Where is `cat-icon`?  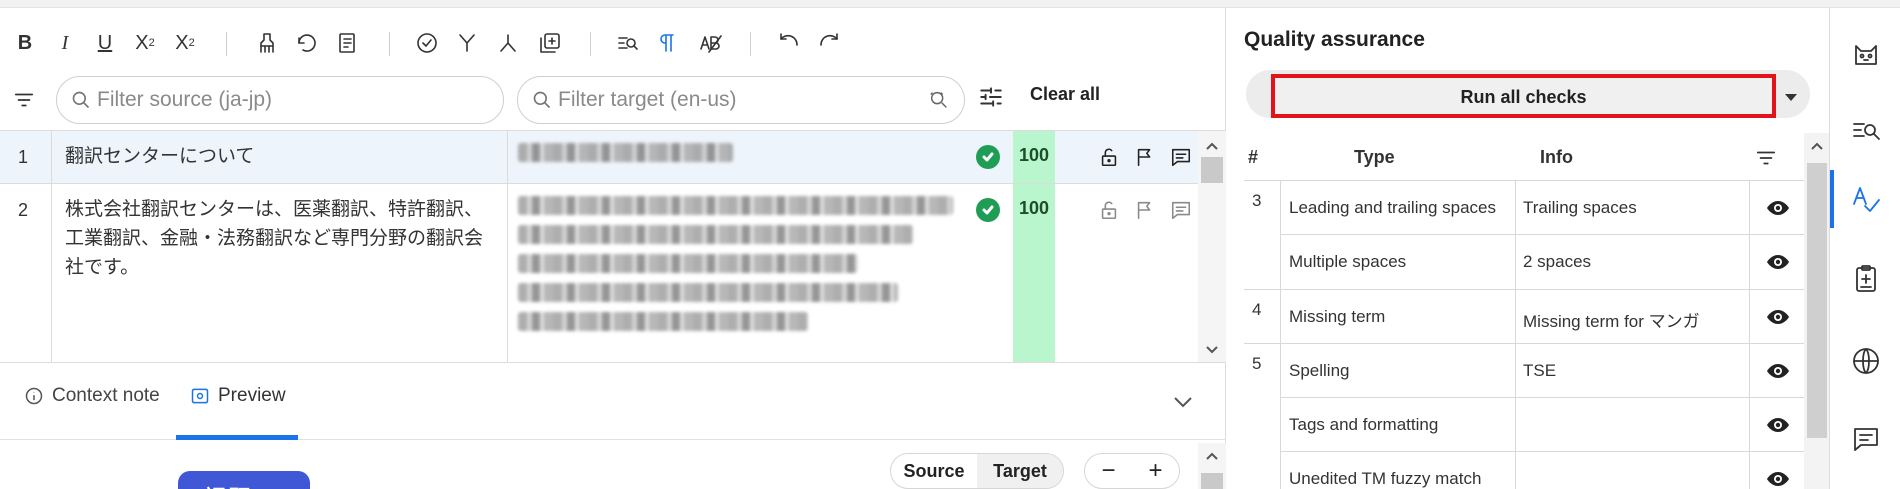
cat-icon is located at coordinates (1865, 53).